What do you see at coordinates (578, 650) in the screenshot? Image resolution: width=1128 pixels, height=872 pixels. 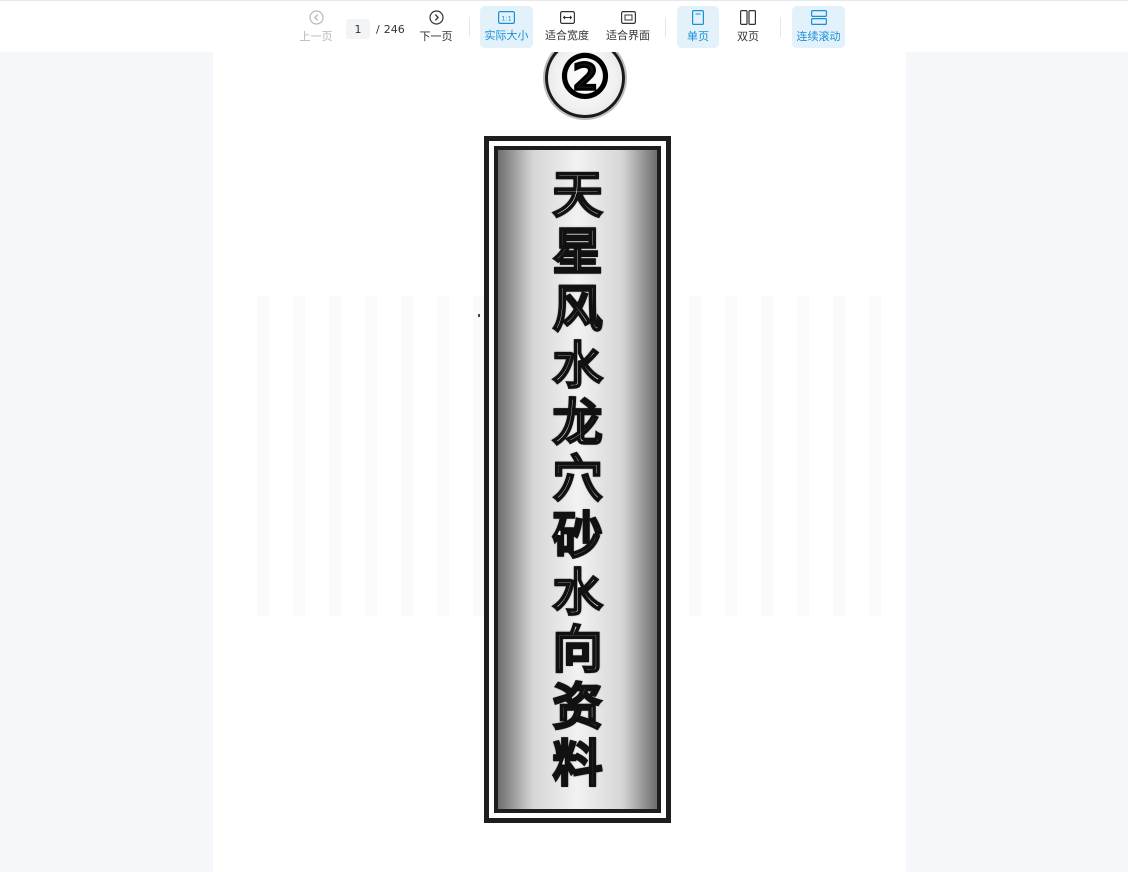 I see `title-character: 向` at bounding box center [578, 650].